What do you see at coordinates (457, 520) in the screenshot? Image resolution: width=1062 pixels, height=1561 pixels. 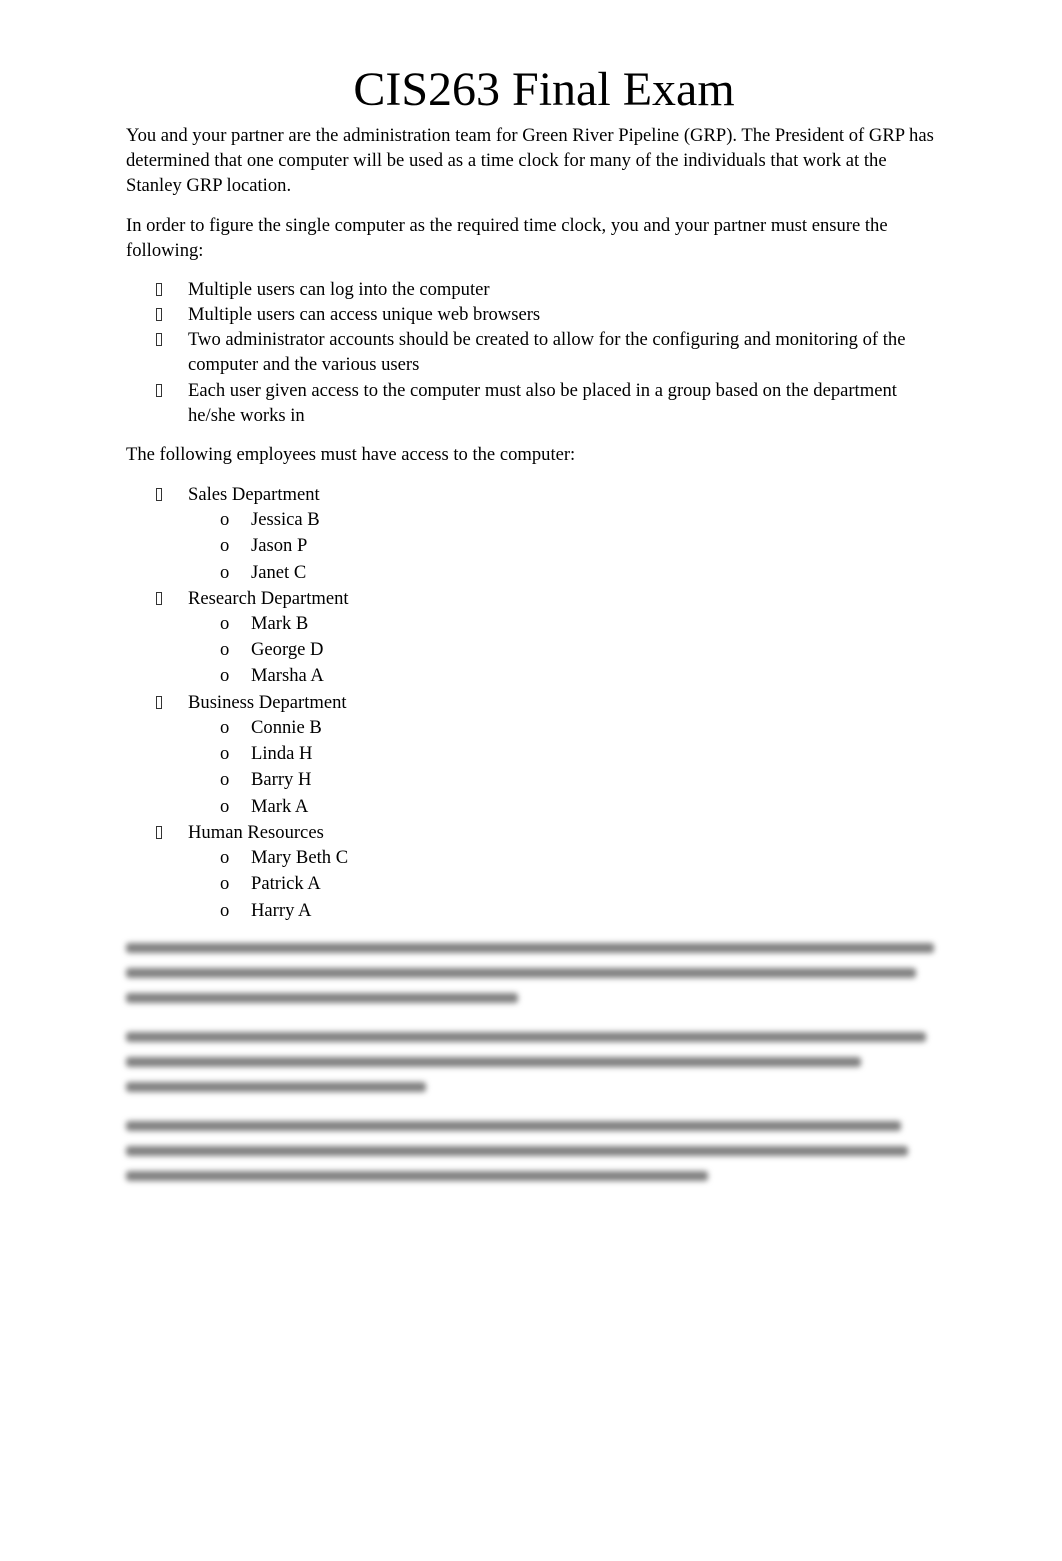 I see `employee-item: o Jessica B` at bounding box center [457, 520].